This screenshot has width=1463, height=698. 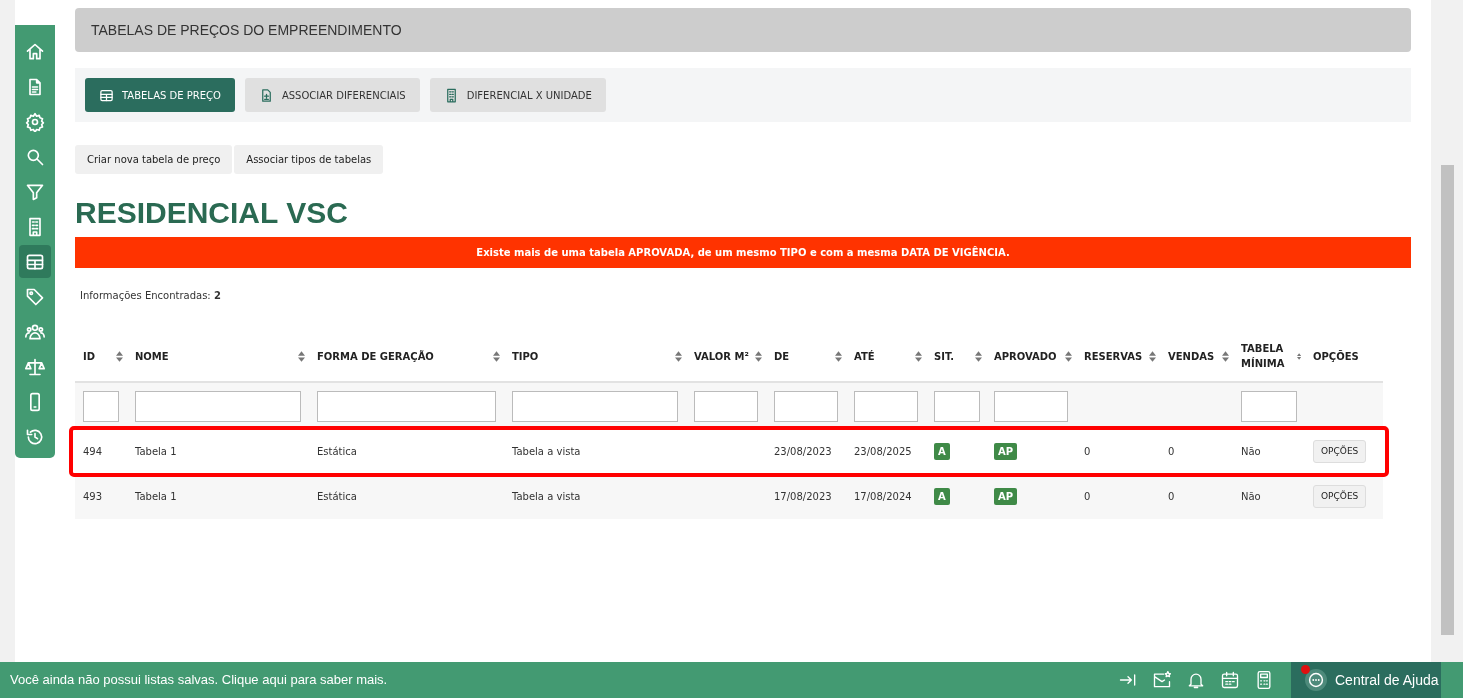 What do you see at coordinates (152, 356) in the screenshot?
I see `column-header: NOME` at bounding box center [152, 356].